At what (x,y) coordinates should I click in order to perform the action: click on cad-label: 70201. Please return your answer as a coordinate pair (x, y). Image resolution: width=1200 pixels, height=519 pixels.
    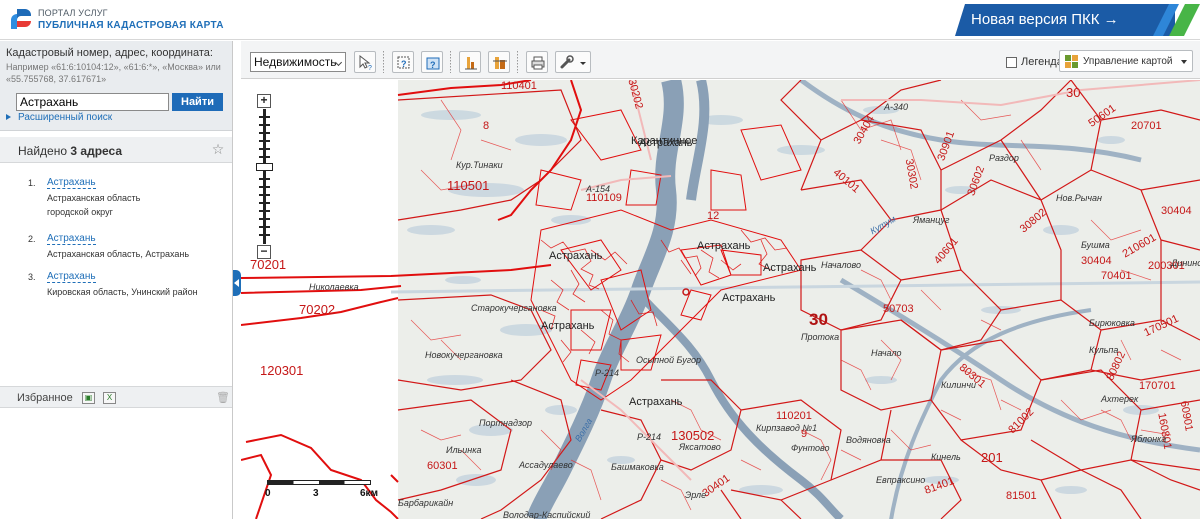
    Looking at the image, I should click on (268, 264).